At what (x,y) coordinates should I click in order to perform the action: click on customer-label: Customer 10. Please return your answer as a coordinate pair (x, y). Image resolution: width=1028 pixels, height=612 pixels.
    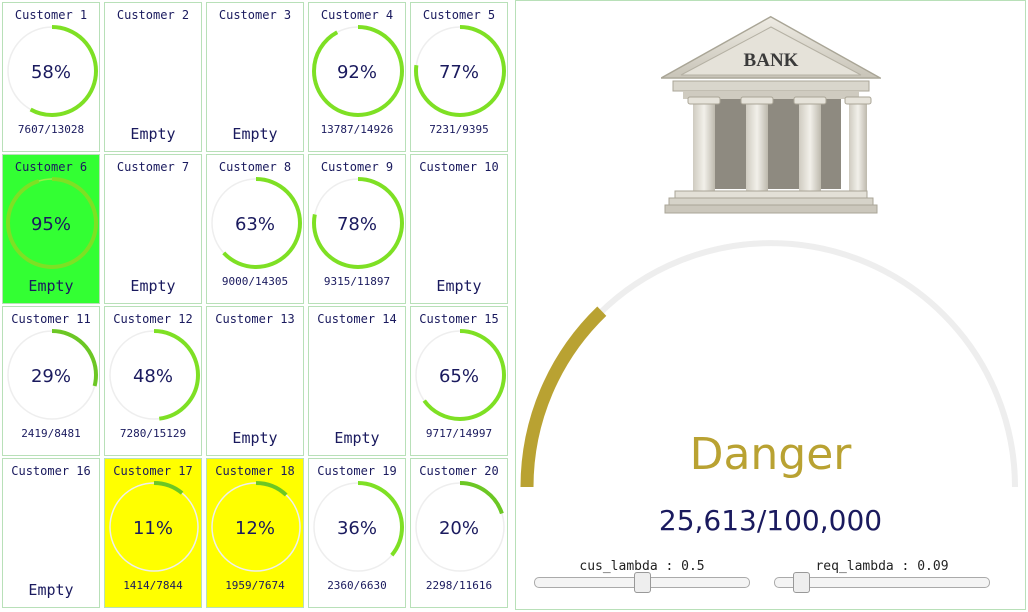
    Looking at the image, I should click on (459, 167).